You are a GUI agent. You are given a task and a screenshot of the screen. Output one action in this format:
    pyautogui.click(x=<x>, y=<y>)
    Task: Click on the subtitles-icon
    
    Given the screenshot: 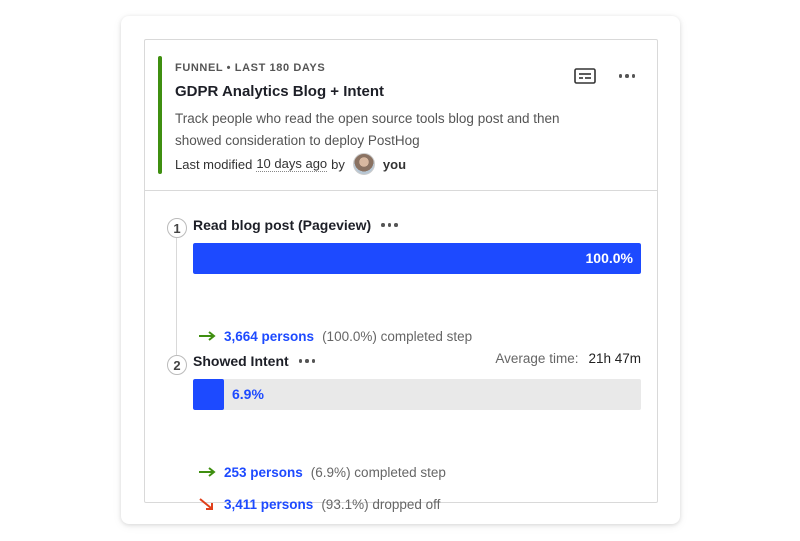 What is the action you would take?
    pyautogui.click(x=585, y=76)
    